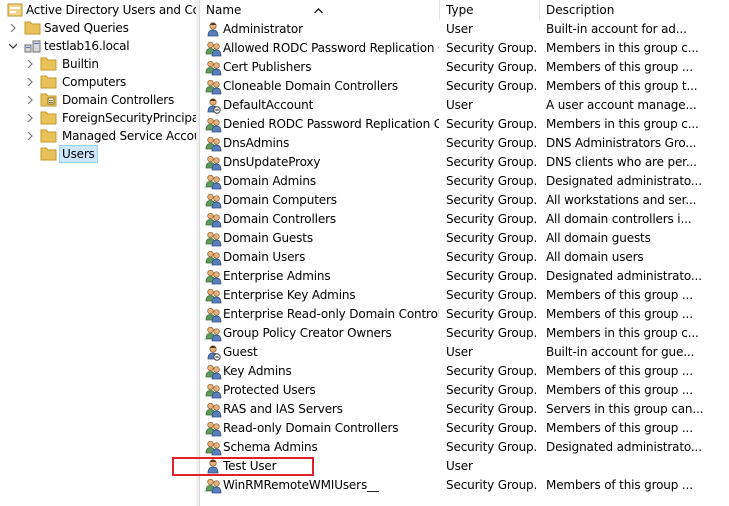  I want to click on row-description, so click(637, 466).